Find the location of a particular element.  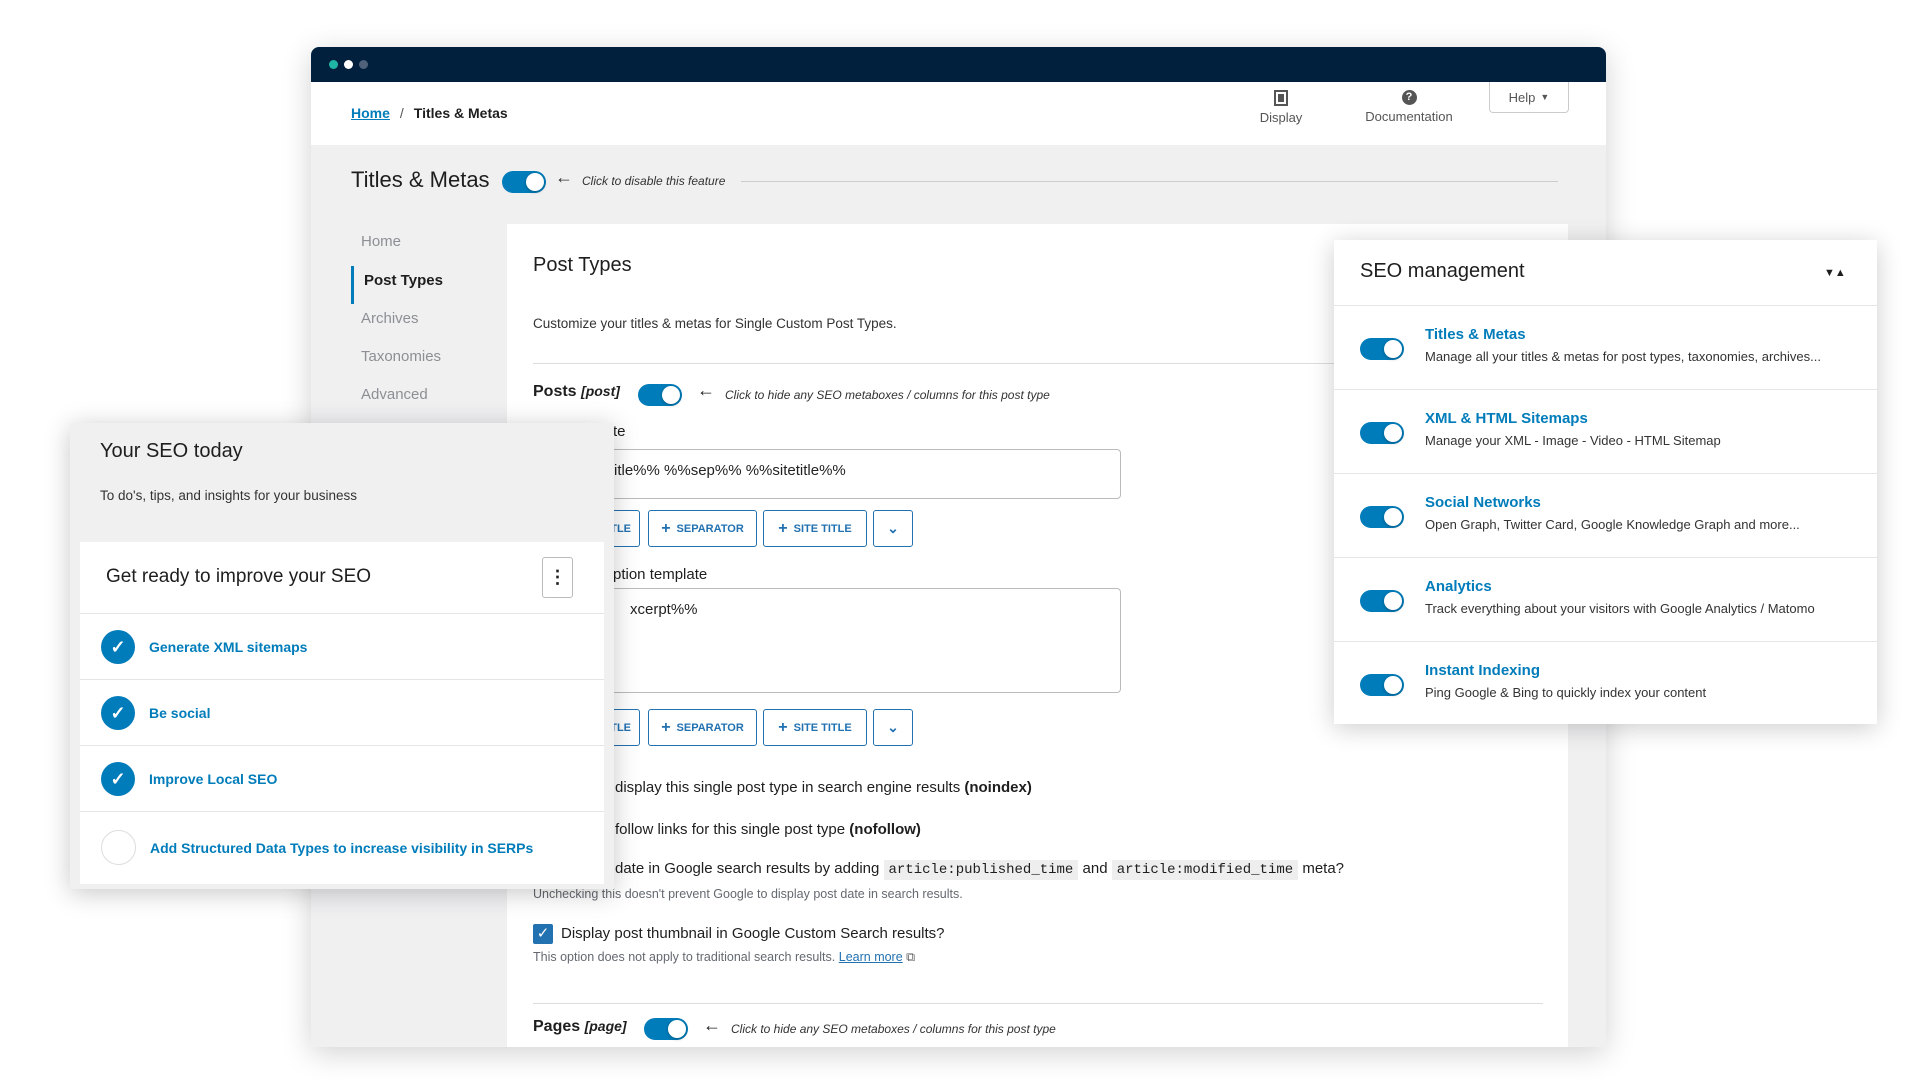

display-button: Display is located at coordinates (1281, 107).